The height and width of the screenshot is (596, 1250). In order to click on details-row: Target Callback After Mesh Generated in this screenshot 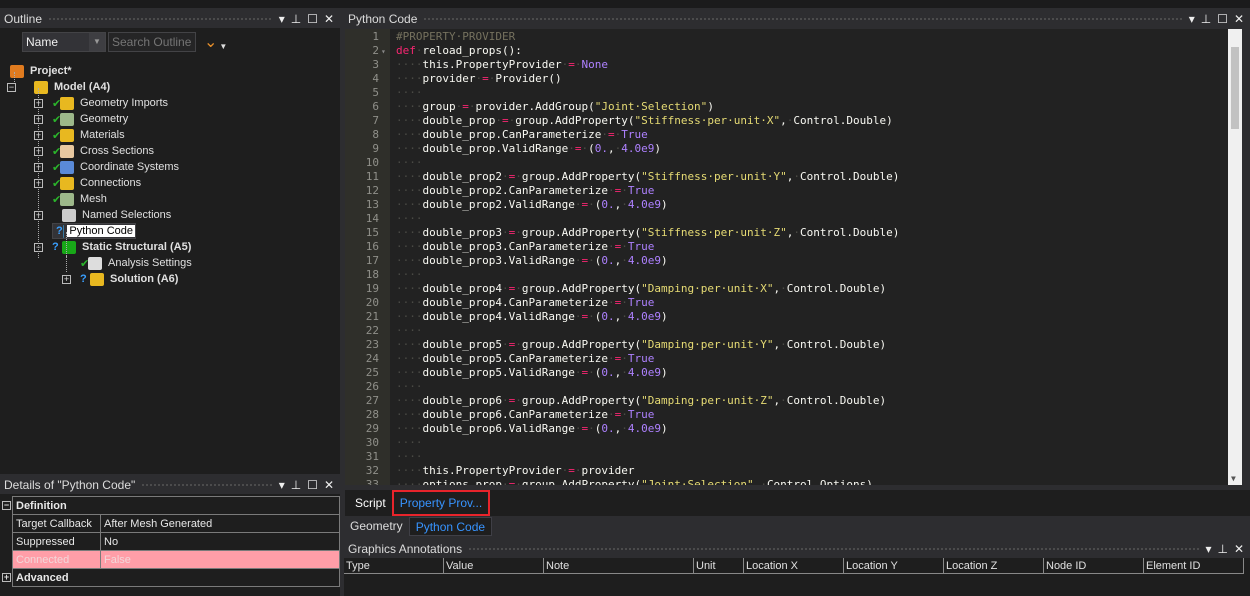, I will do `click(176, 523)`.